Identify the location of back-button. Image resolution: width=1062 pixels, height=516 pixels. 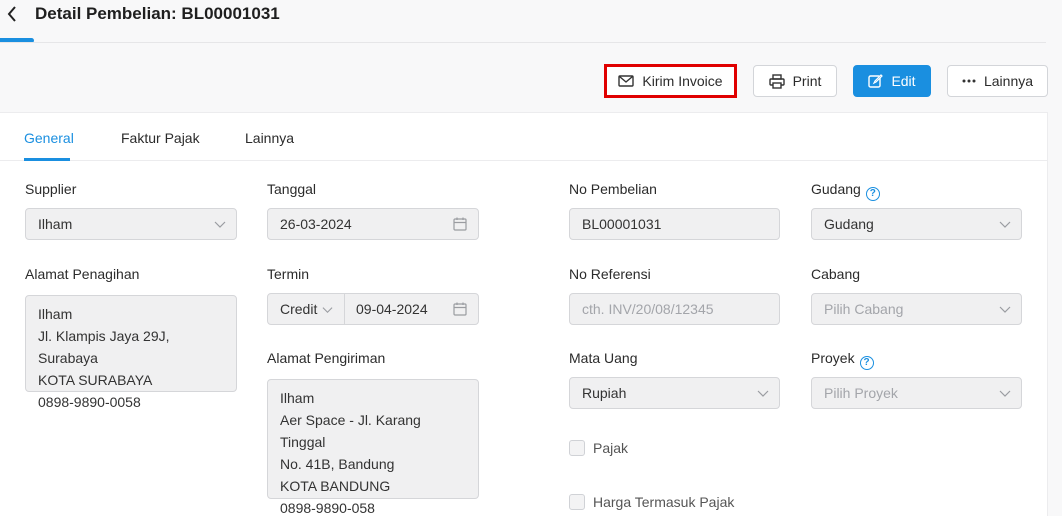
(12, 14).